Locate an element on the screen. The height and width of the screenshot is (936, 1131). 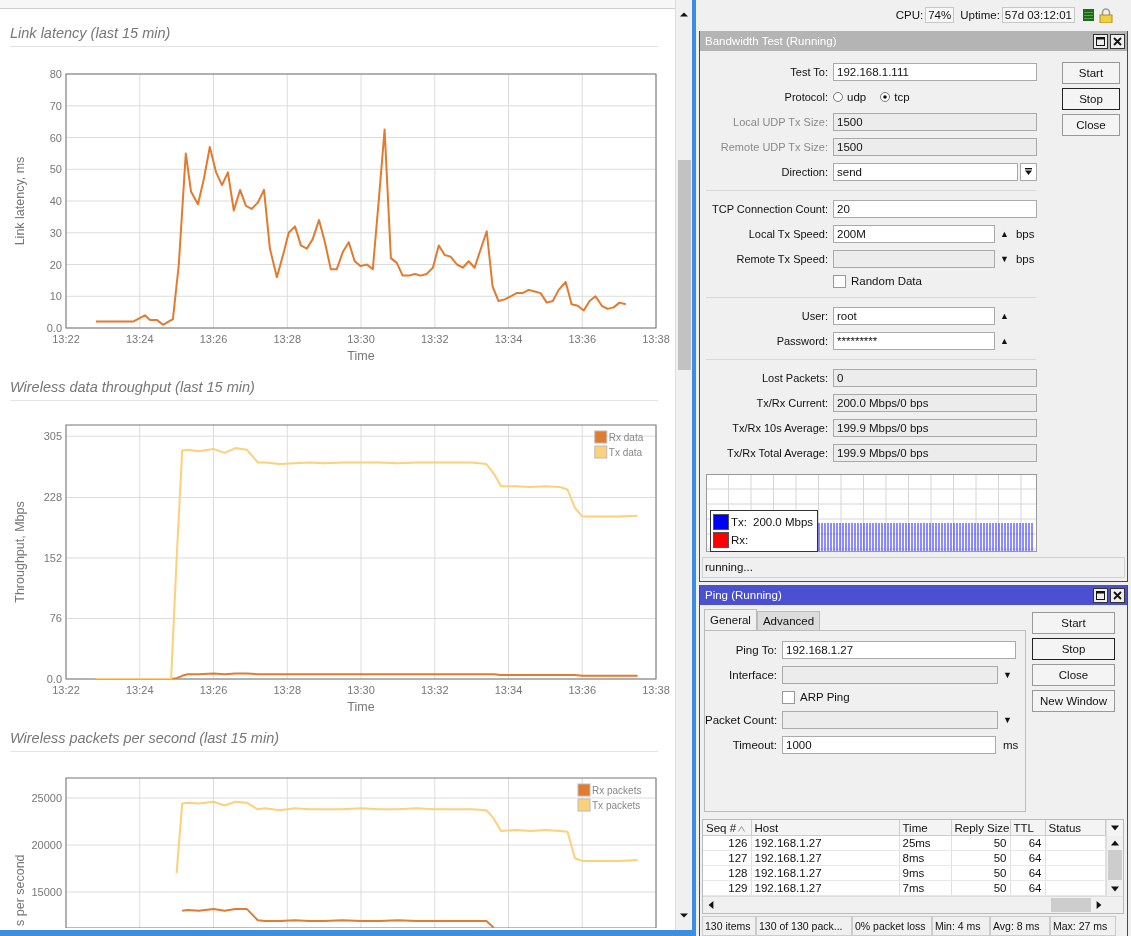
axis-tick-label: 0.0 is located at coordinates (54, 679).